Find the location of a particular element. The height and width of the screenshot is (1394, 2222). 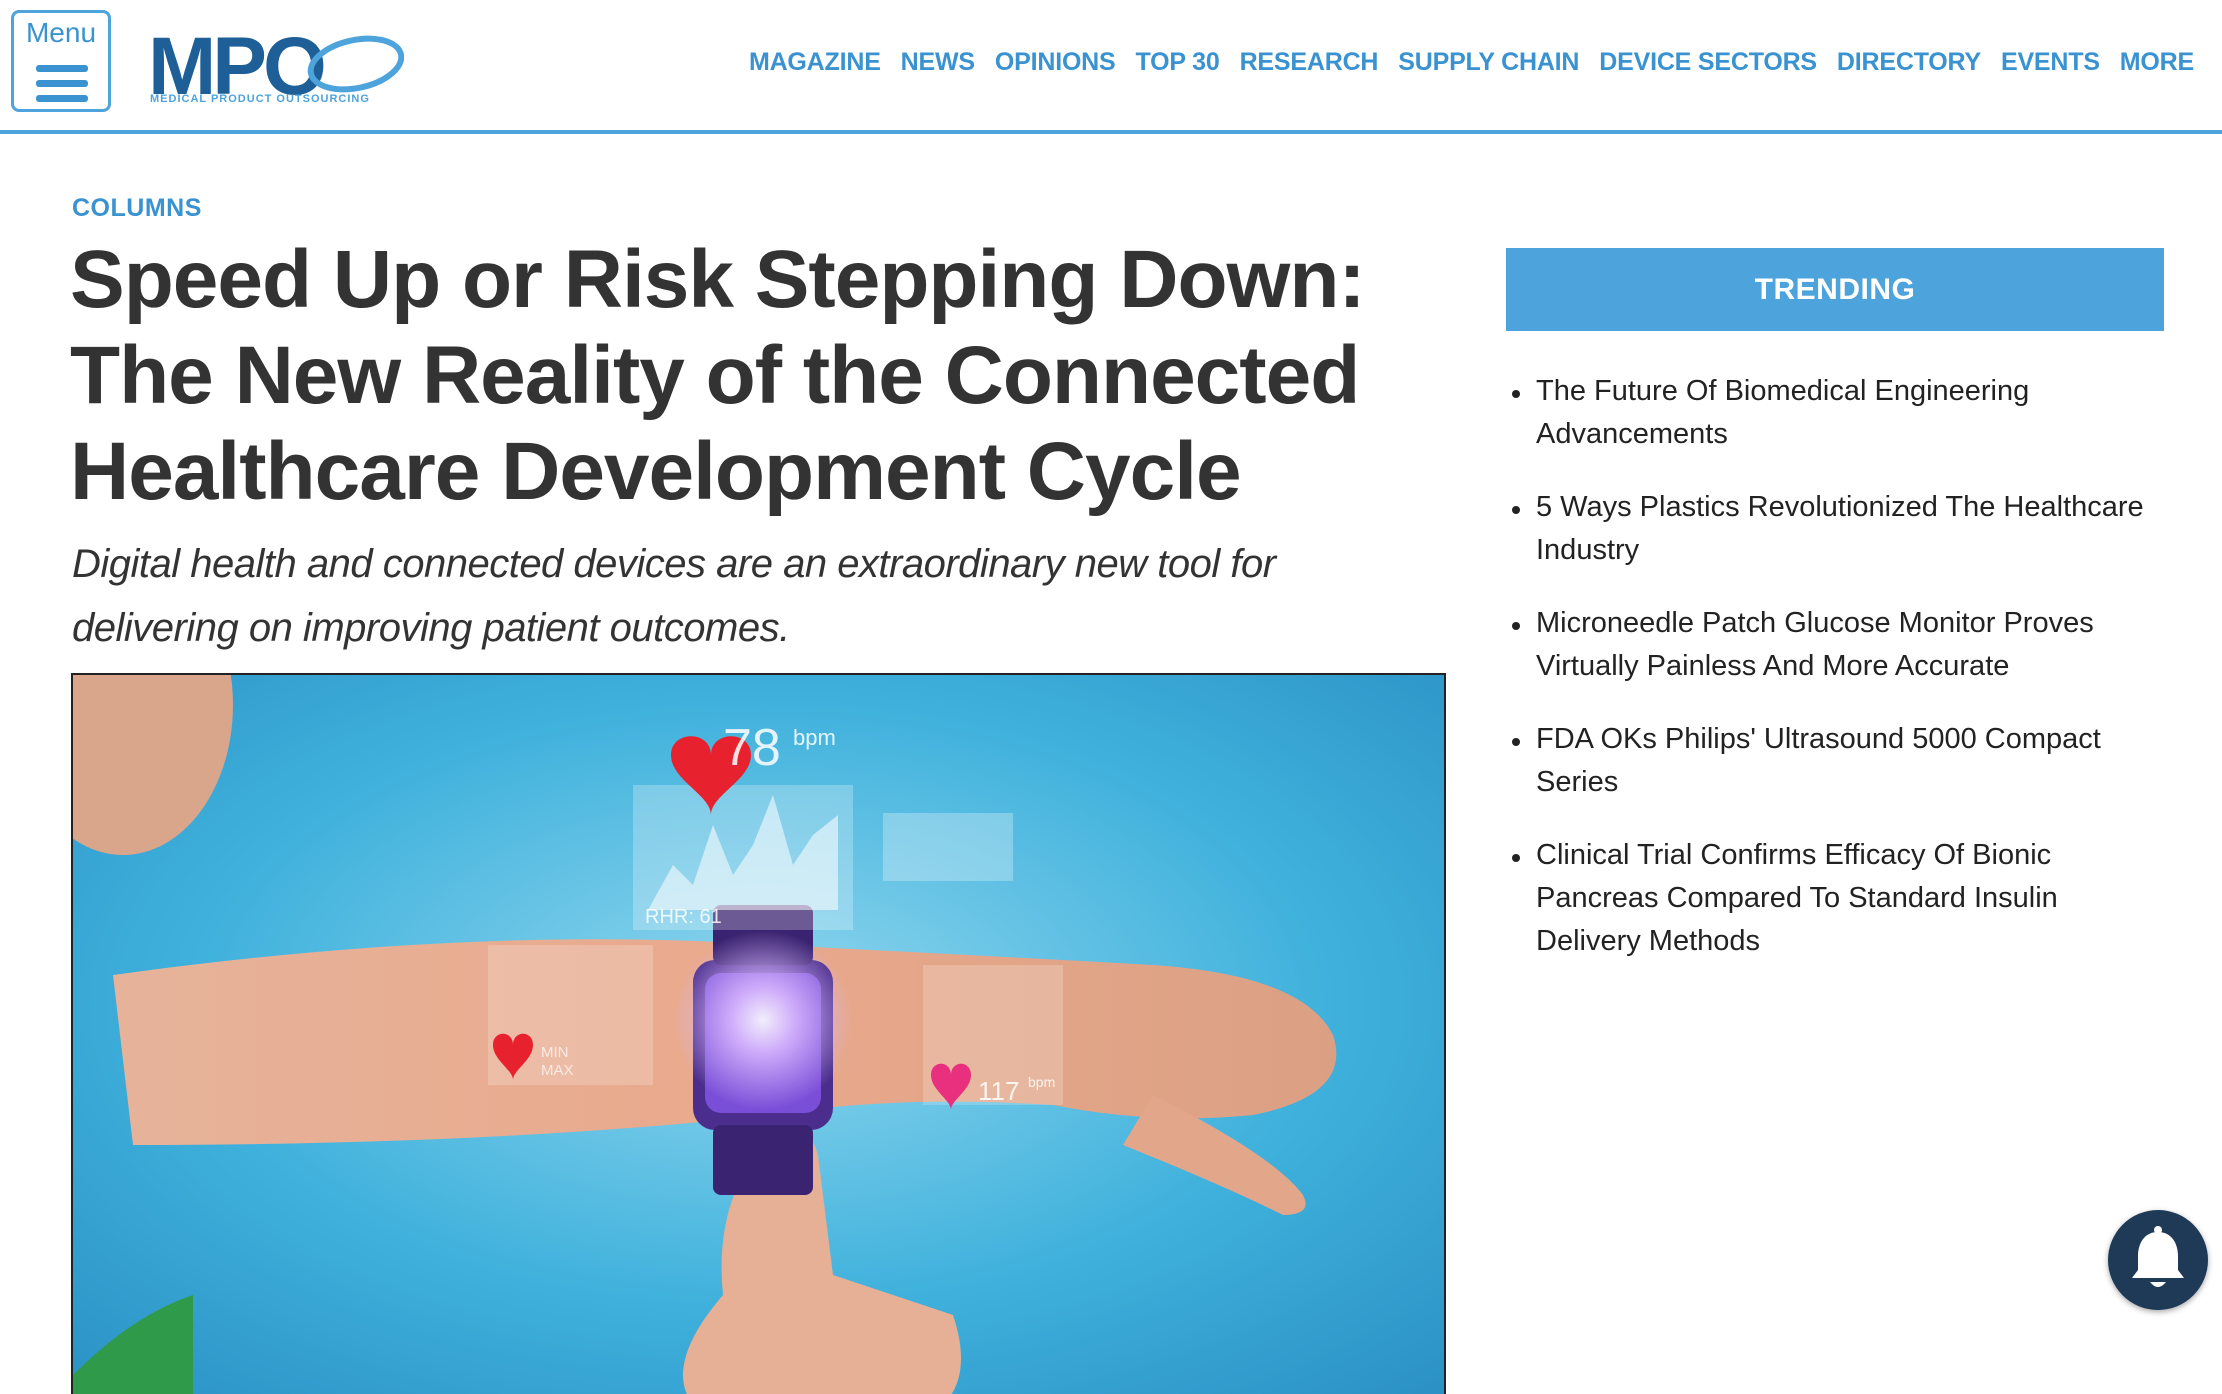

min-label: MIN is located at coordinates (555, 1052).